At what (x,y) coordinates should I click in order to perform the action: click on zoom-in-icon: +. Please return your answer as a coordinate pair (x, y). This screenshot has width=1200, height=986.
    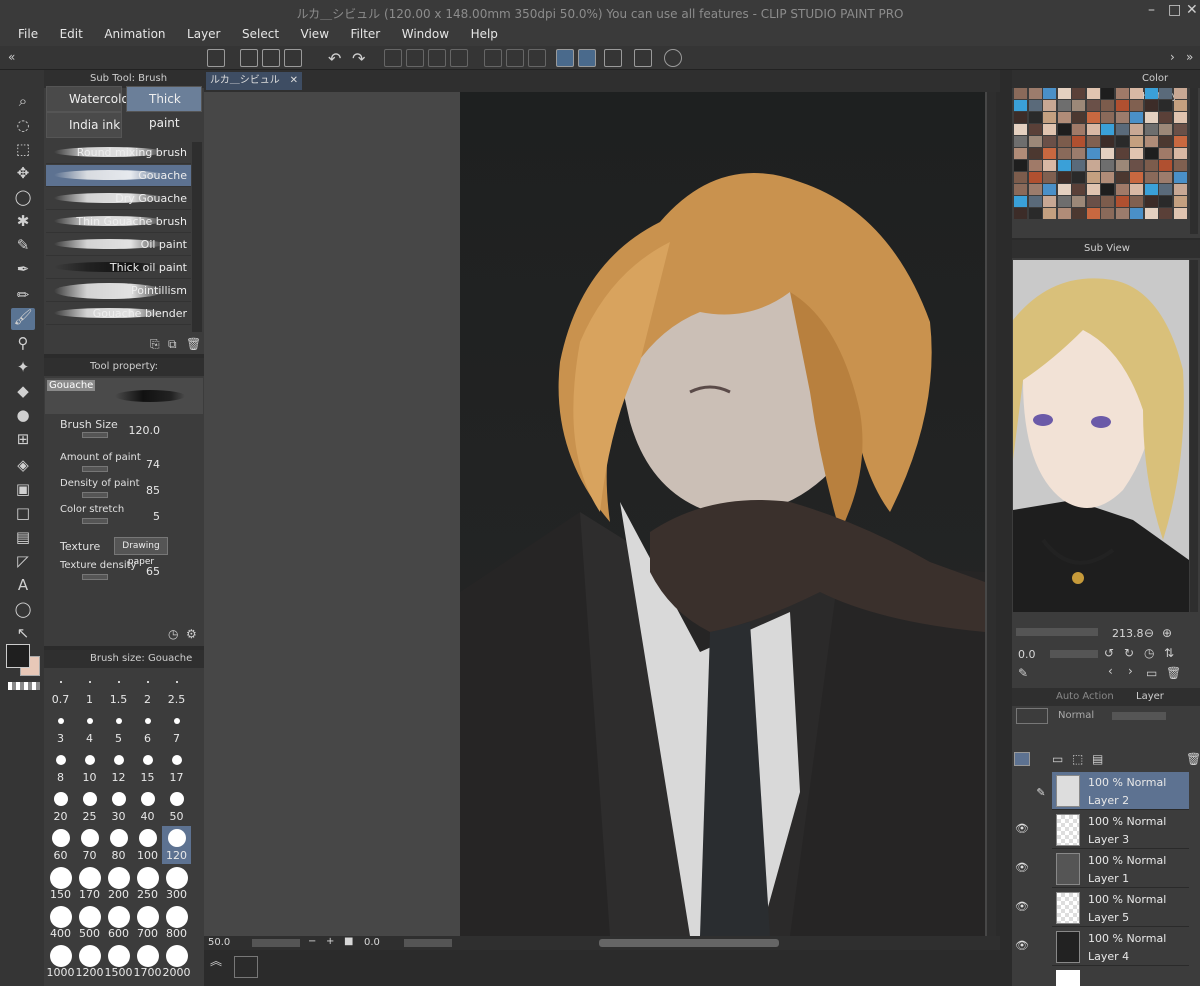
    Looking at the image, I should click on (330, 941).